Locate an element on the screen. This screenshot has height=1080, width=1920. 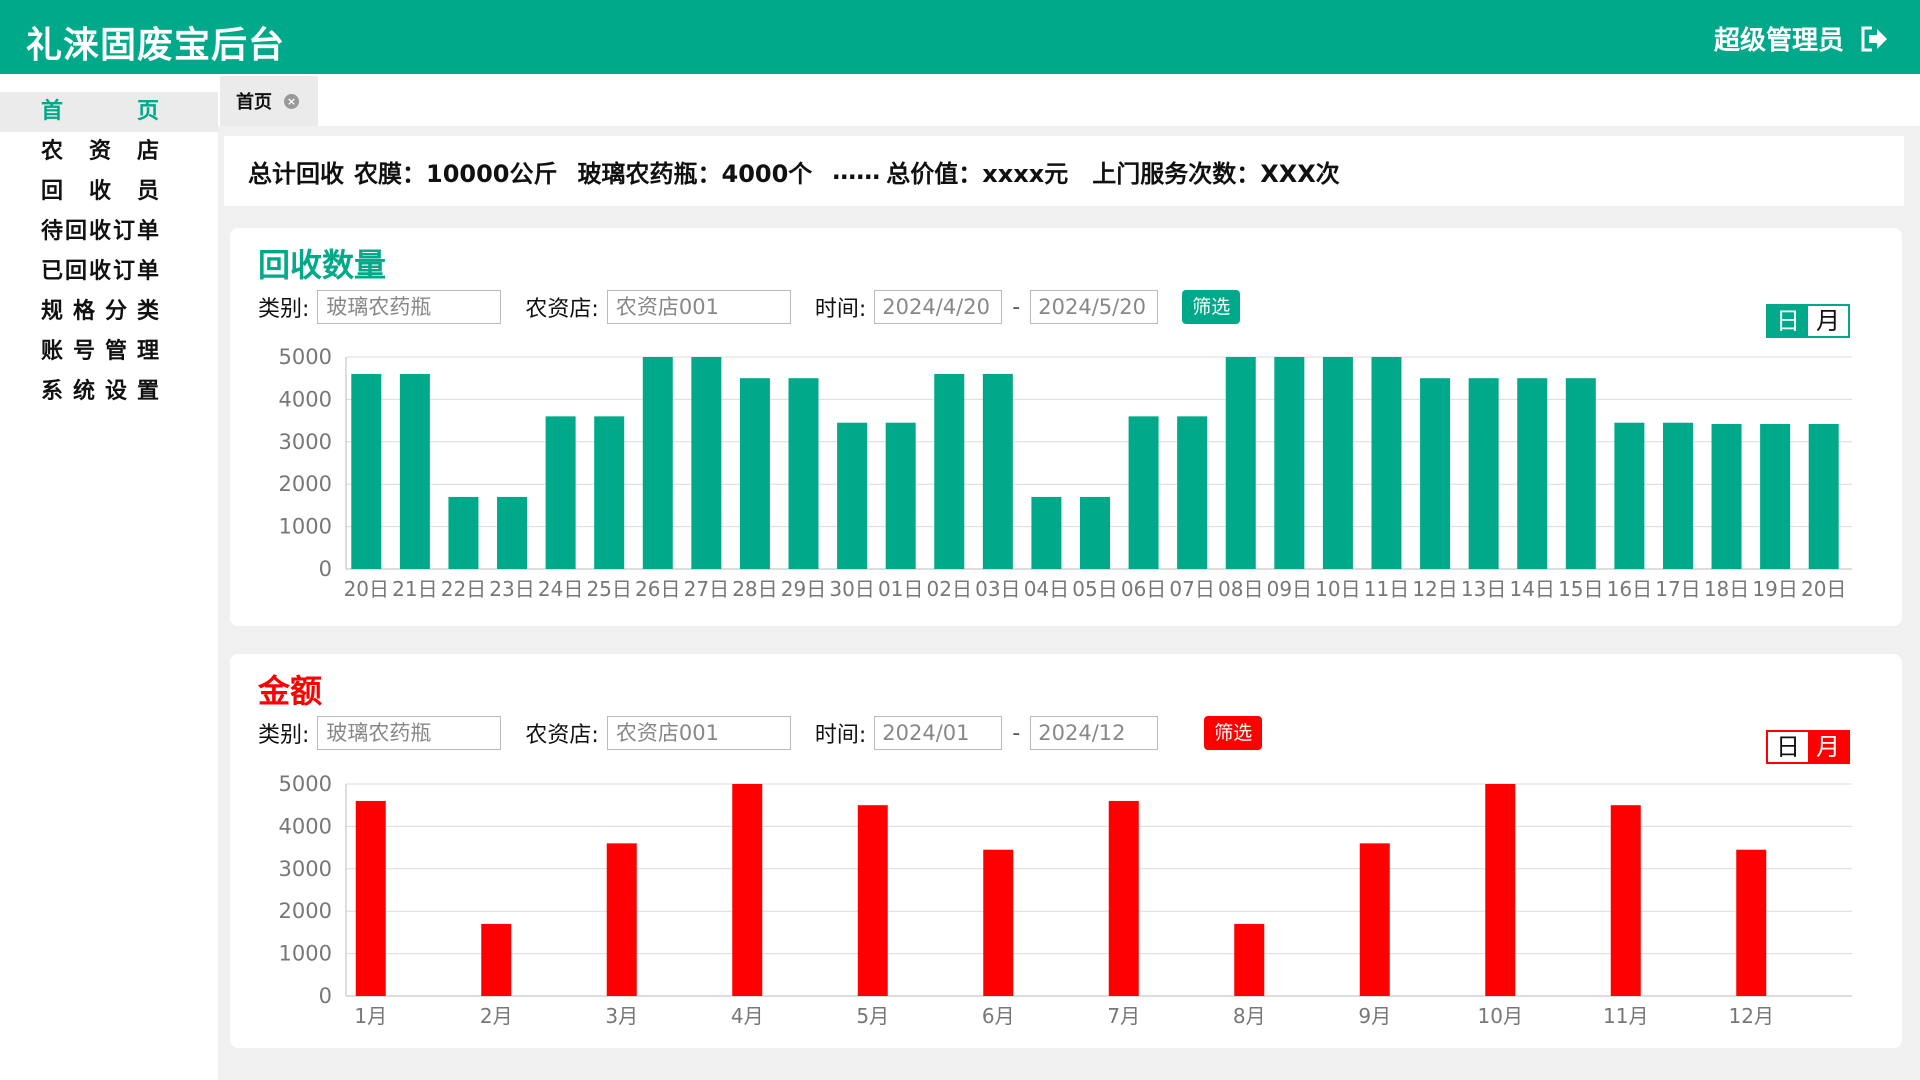
x-tick-label: 19日 is located at coordinates (1774, 589).